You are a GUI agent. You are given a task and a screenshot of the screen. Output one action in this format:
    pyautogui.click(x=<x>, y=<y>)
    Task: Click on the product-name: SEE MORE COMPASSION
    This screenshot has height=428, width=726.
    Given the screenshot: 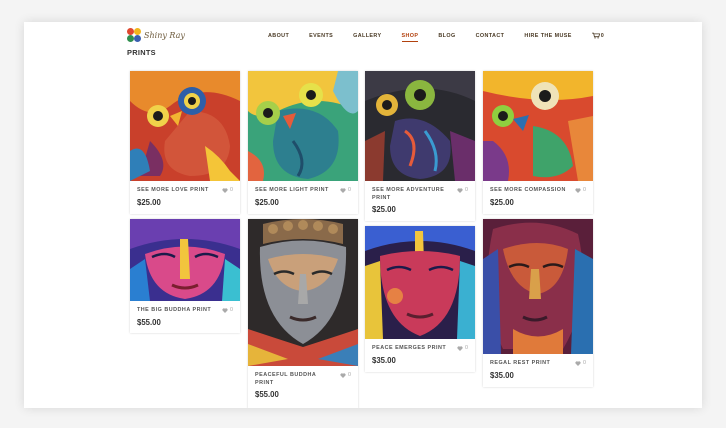 What is the action you would take?
    pyautogui.click(x=529, y=191)
    